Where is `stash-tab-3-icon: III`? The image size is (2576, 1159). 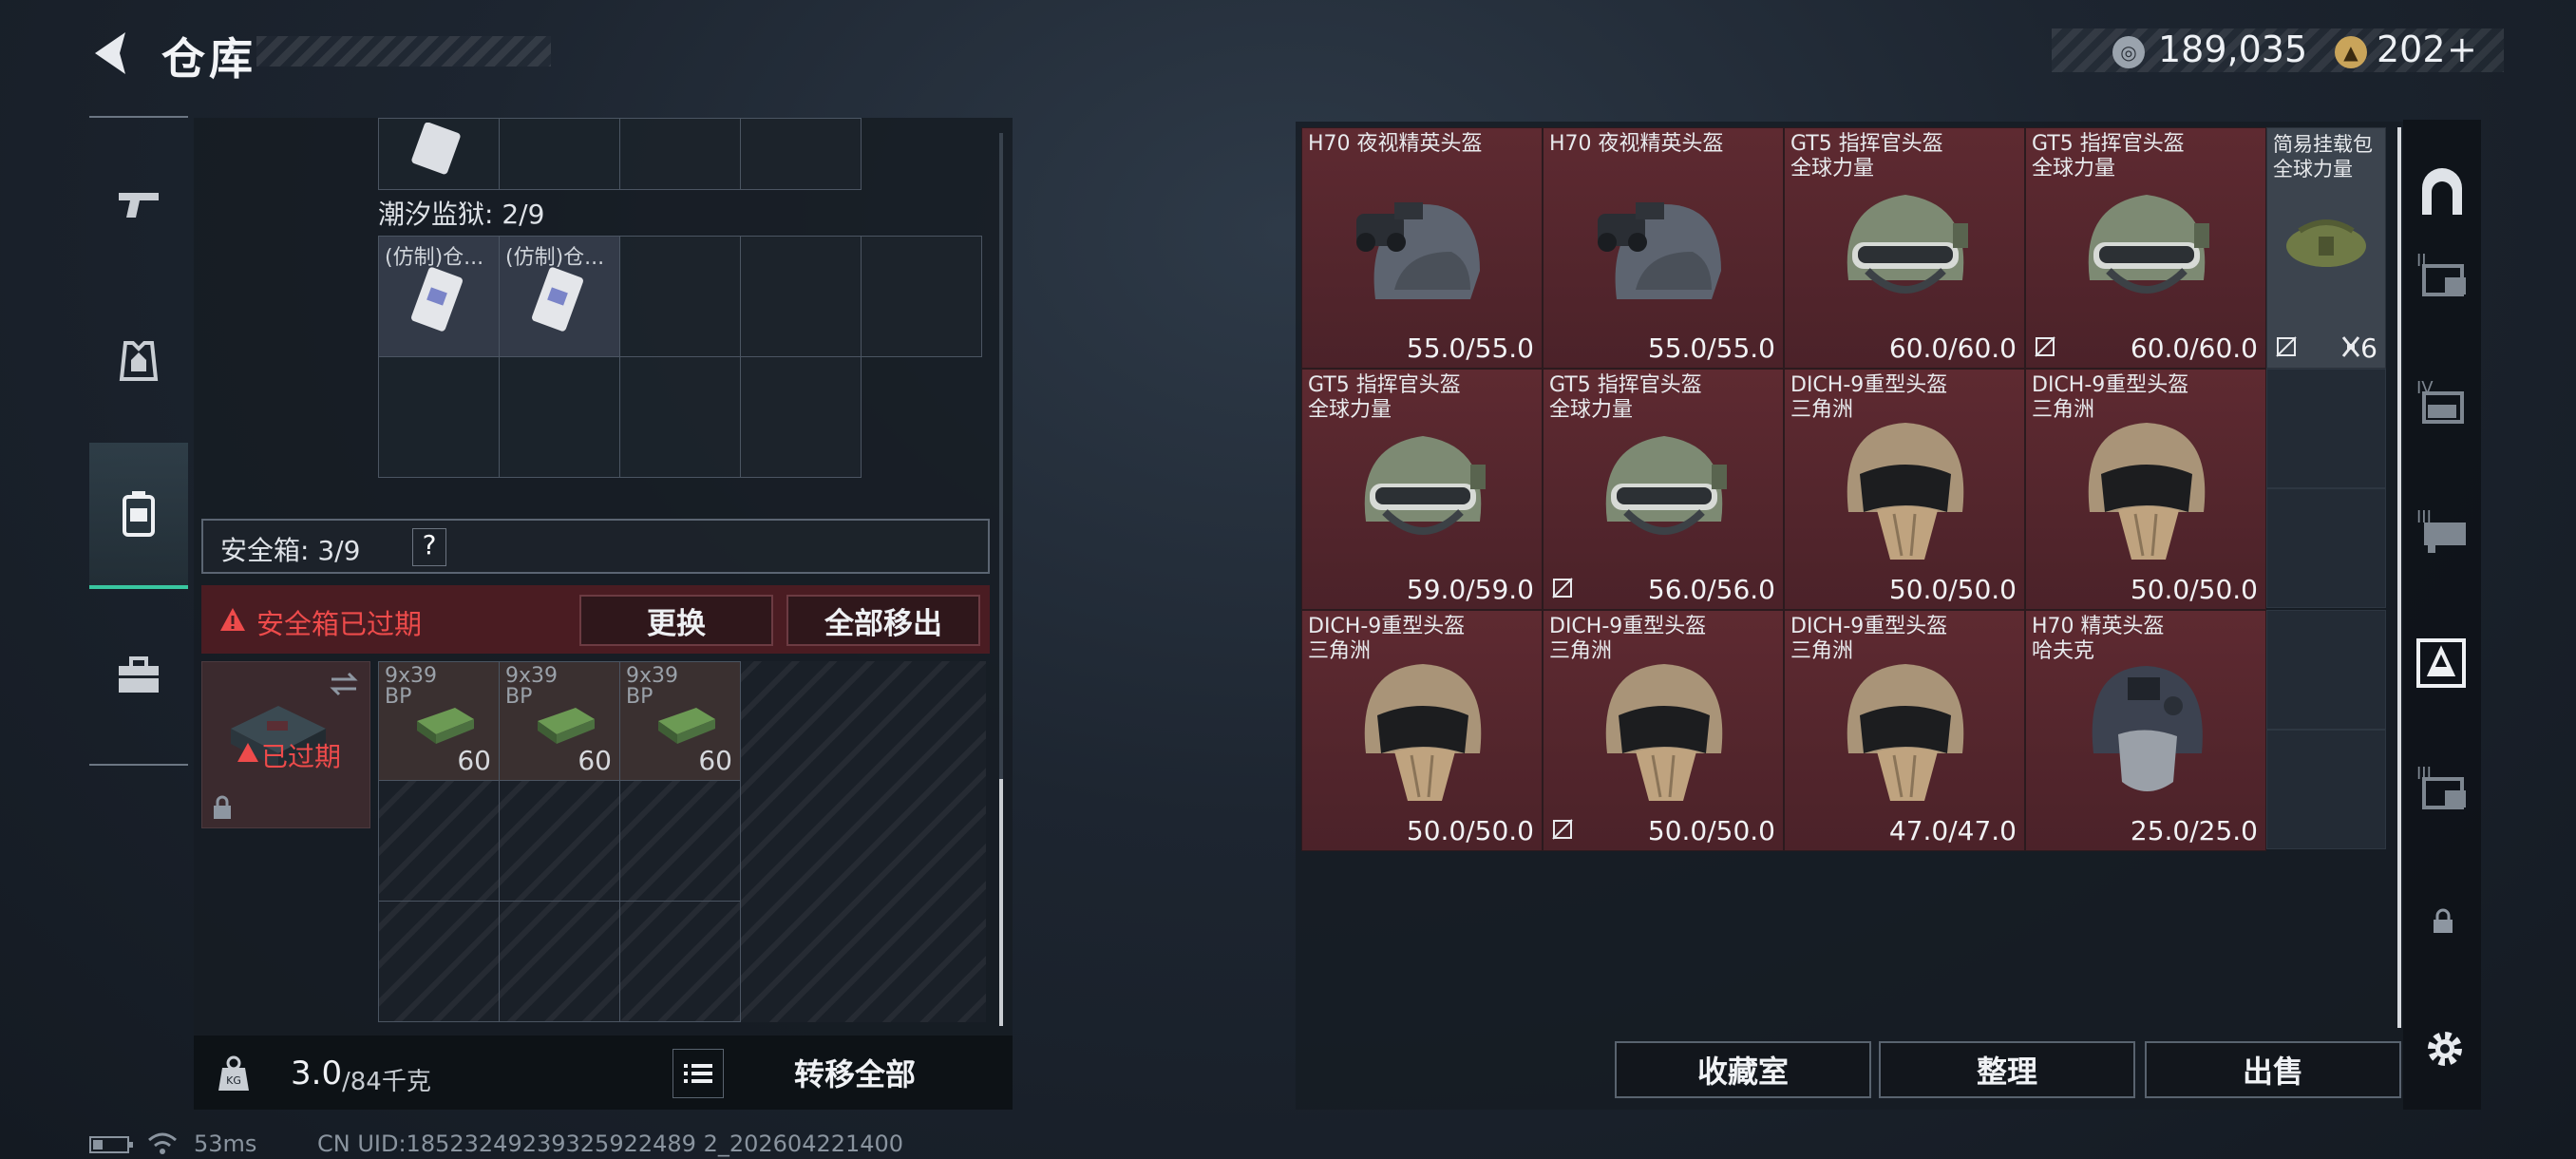 stash-tab-3-icon: III is located at coordinates (2444, 531).